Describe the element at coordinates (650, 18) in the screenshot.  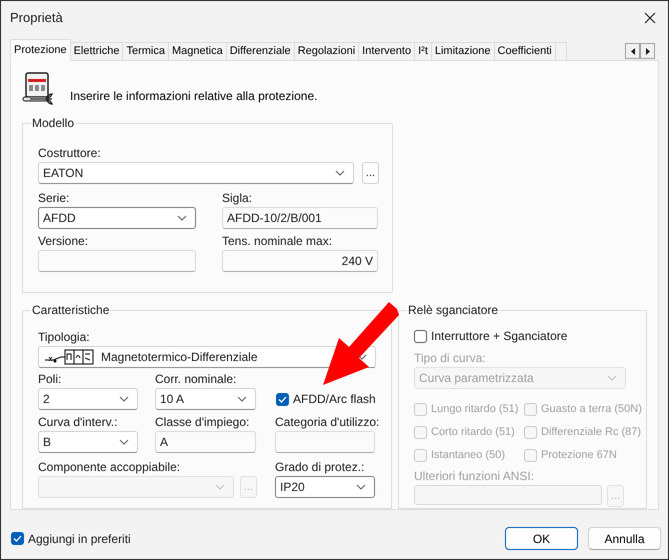
I see `close-icon` at that location.